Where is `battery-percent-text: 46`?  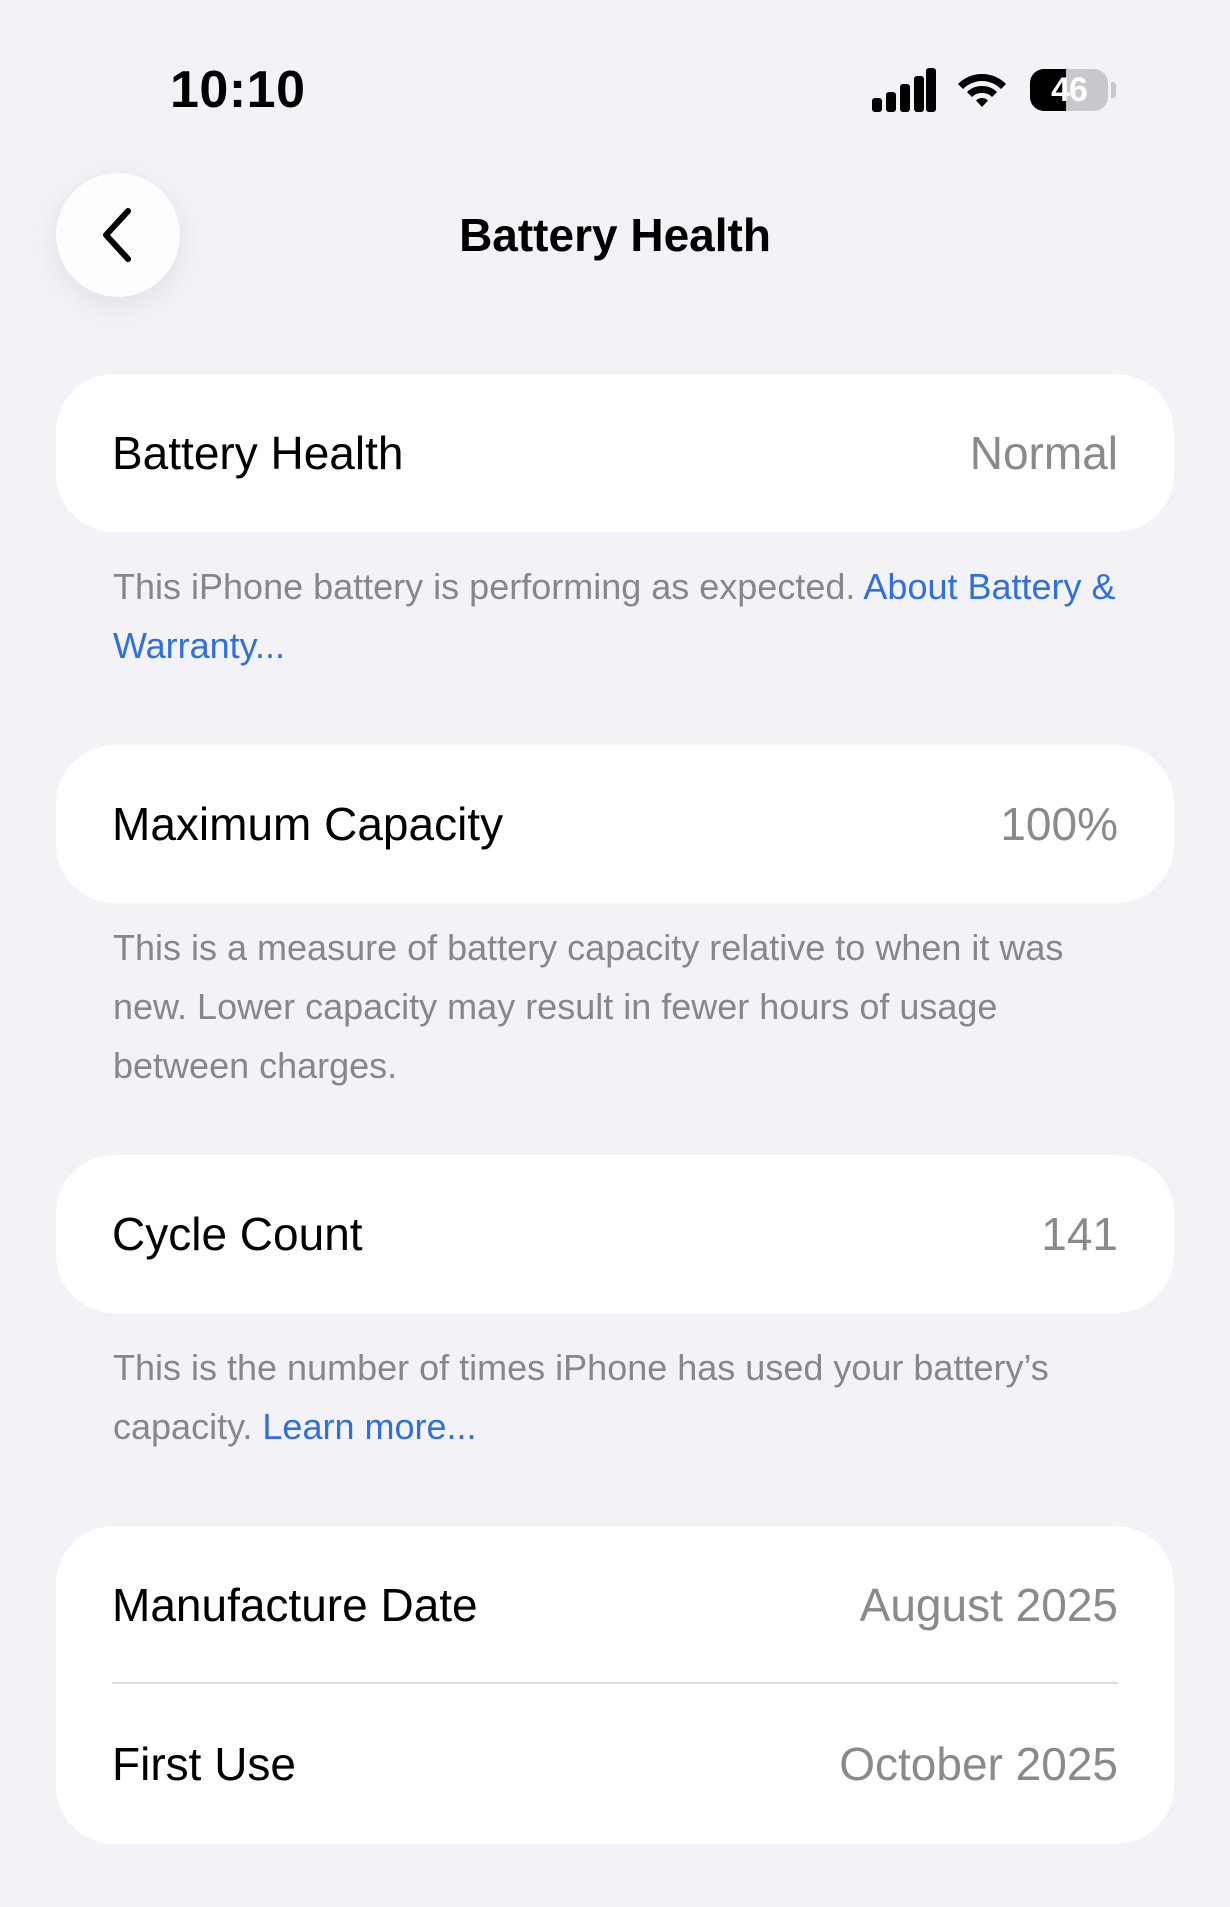 battery-percent-text: 46 is located at coordinates (1069, 90).